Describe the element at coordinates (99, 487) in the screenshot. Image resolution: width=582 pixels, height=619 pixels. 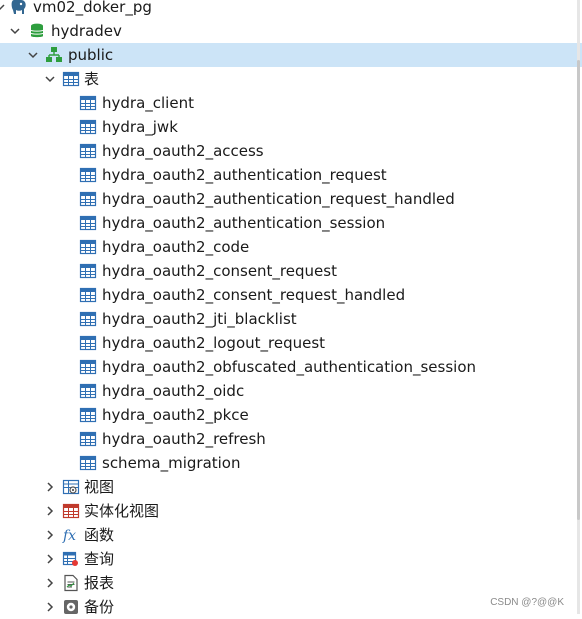
I see `folder-label: 视图` at that location.